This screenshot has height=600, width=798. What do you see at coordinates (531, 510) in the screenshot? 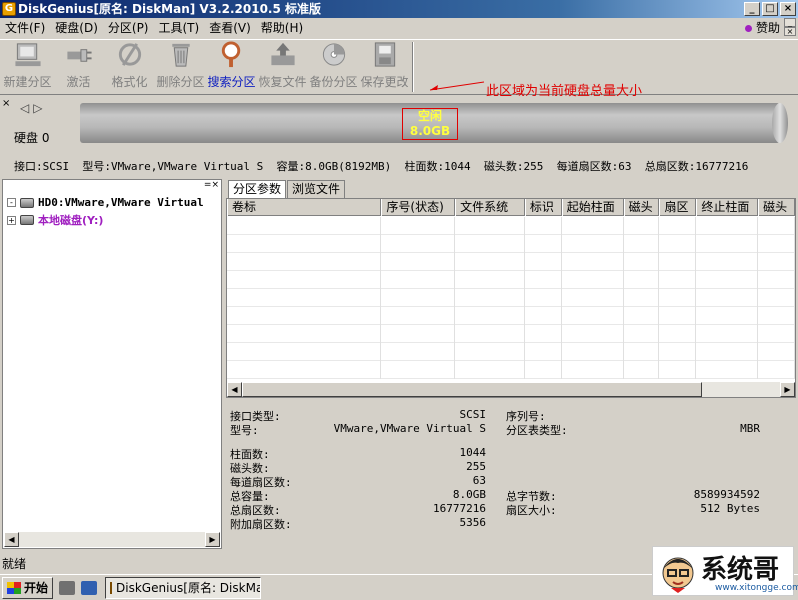
I see `sector-size-label: 扇区大小:` at bounding box center [531, 510].